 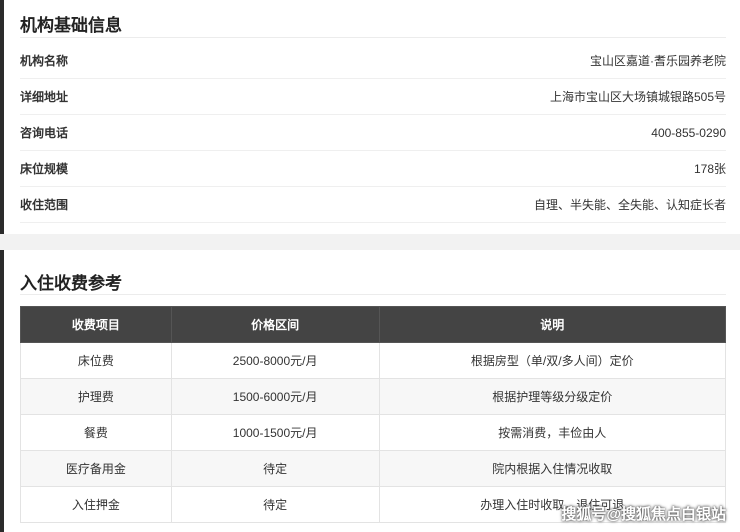 What do you see at coordinates (629, 205) in the screenshot?
I see `info-value: 自理、半失能、全失能、认知症长者` at bounding box center [629, 205].